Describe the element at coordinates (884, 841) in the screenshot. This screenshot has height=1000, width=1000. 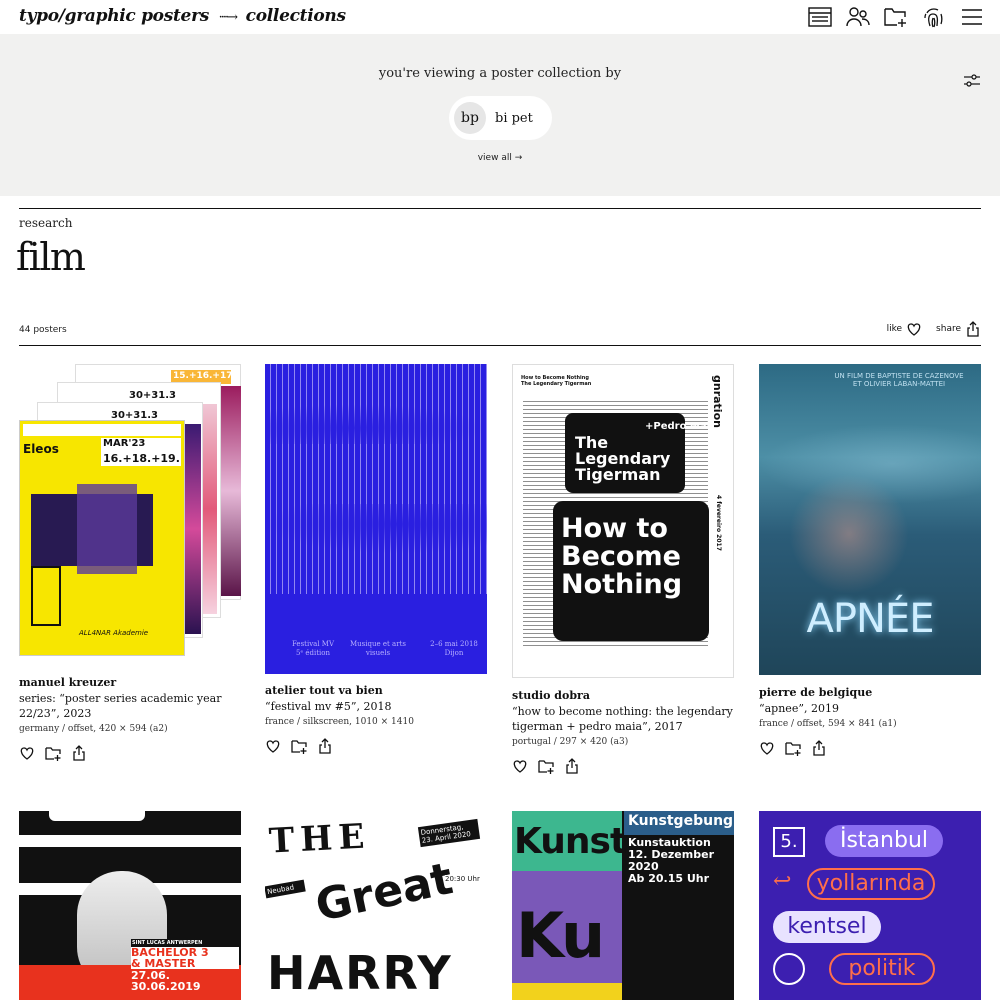
I see `poster-text: İstanbul` at that location.